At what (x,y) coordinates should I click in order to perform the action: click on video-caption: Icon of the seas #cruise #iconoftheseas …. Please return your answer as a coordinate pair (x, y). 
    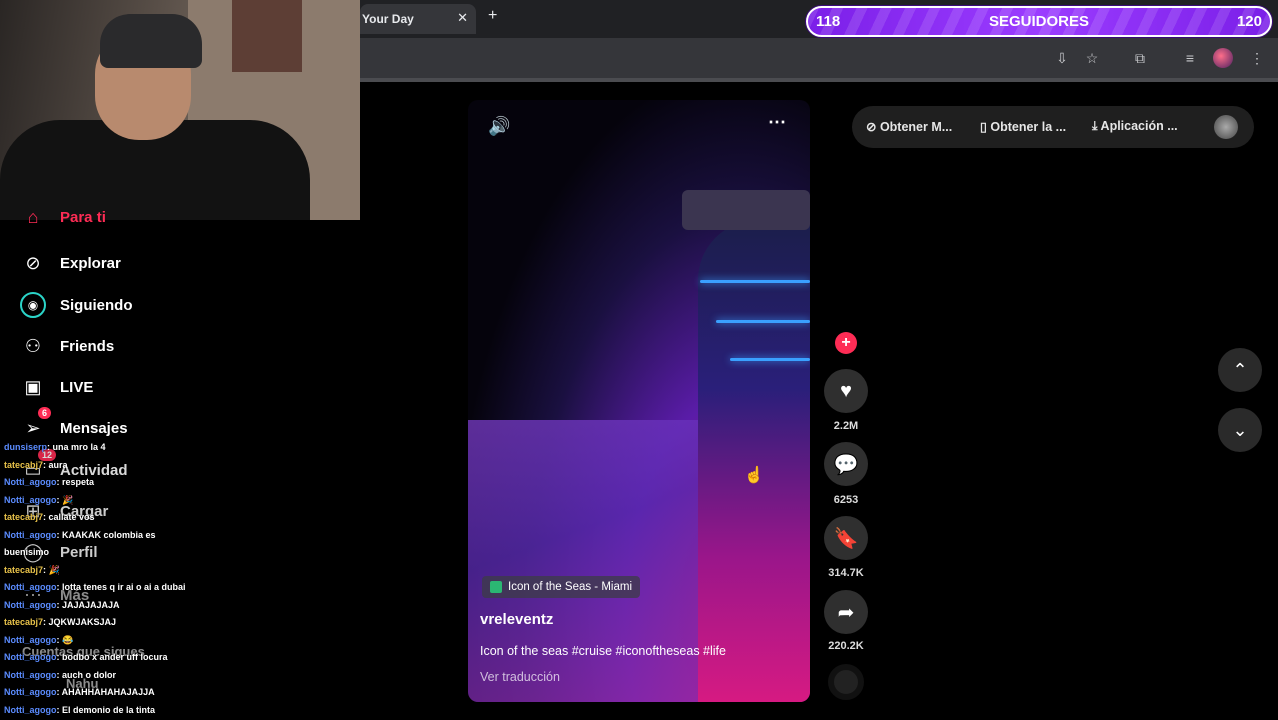
    Looking at the image, I should click on (603, 651).